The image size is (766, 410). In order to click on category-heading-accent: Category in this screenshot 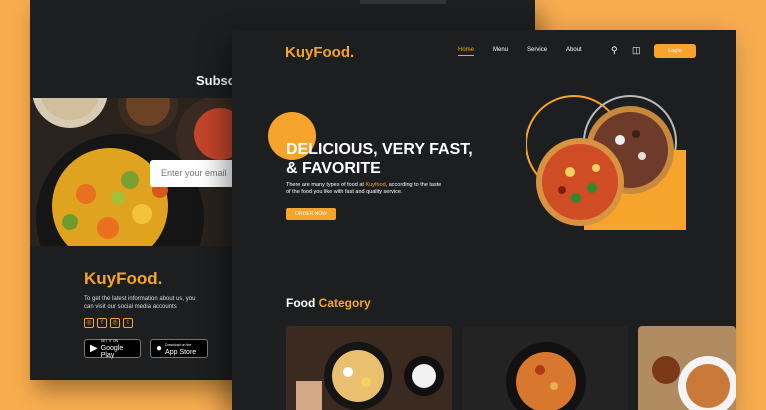, I will do `click(344, 303)`.